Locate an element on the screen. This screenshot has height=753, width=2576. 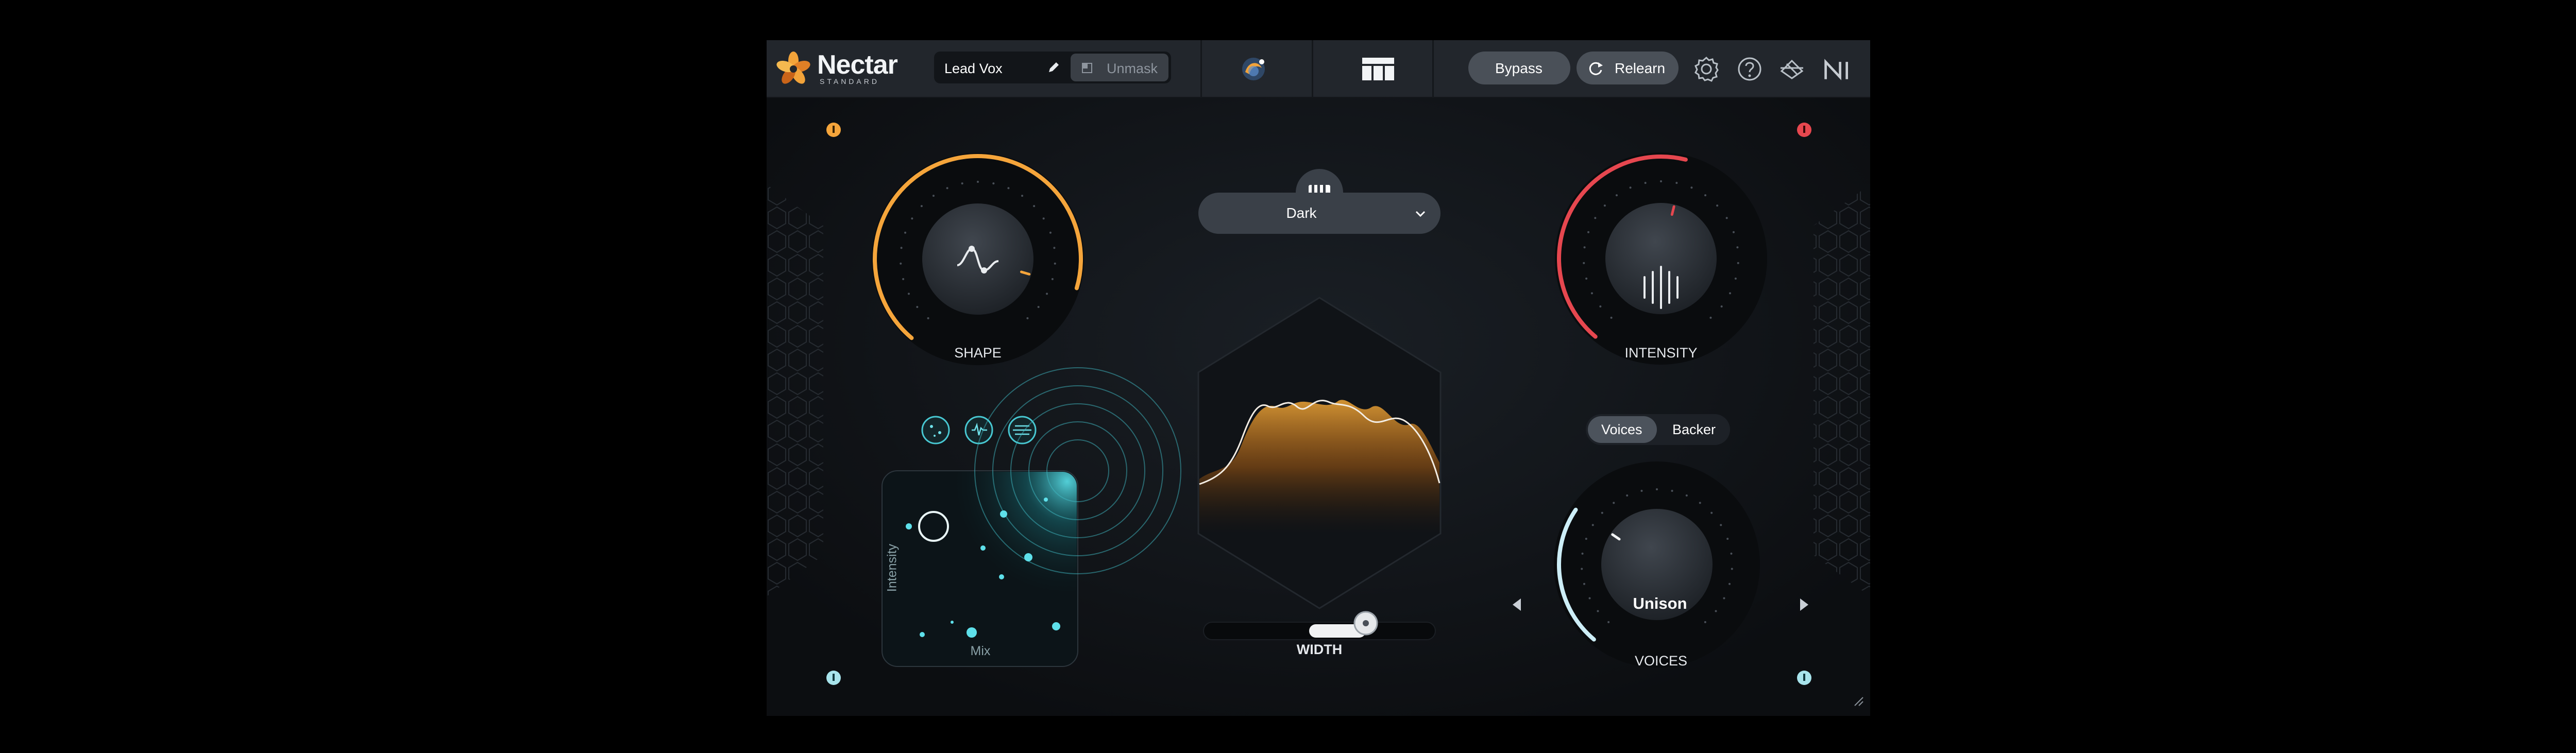
assistant-orb-icon is located at coordinates (1253, 69).